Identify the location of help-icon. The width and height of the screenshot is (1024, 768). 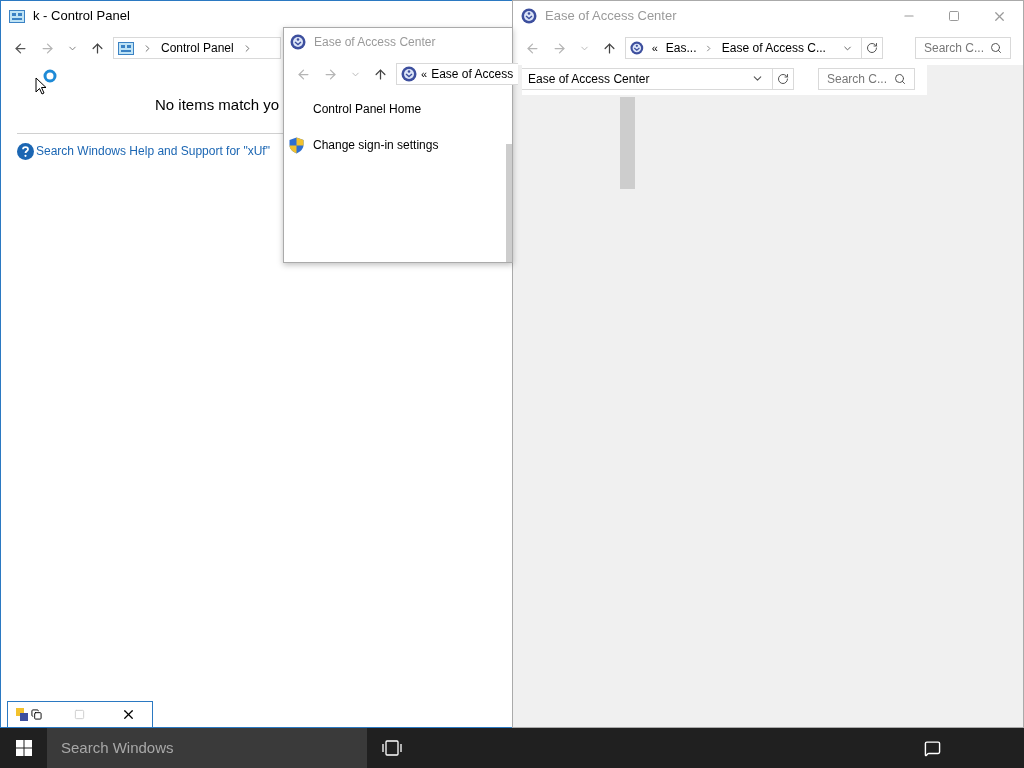
(25, 151).